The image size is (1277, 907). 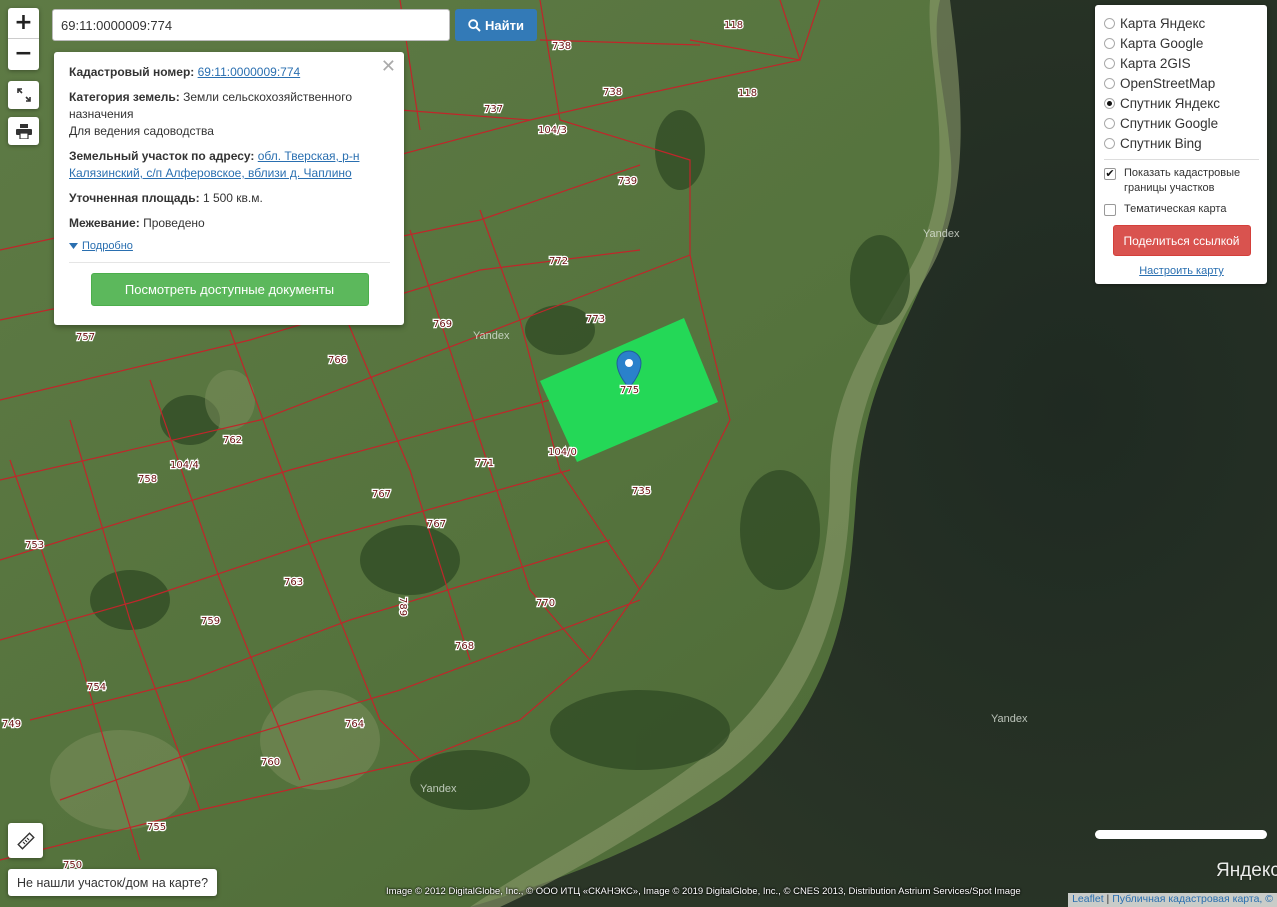 What do you see at coordinates (1169, 123) in the screenshot?
I see `layer-option-label: Спутник Google` at bounding box center [1169, 123].